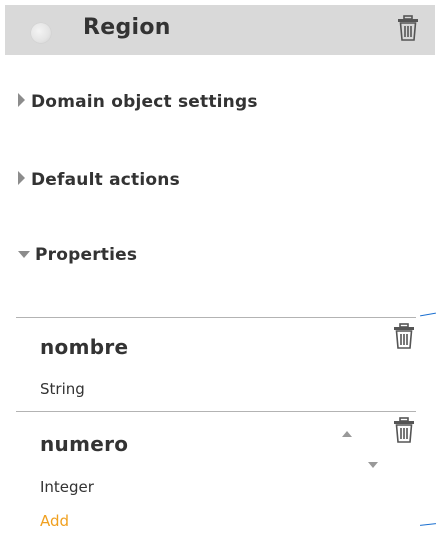  What do you see at coordinates (373, 465) in the screenshot?
I see `move-down-arrow-icon` at bounding box center [373, 465].